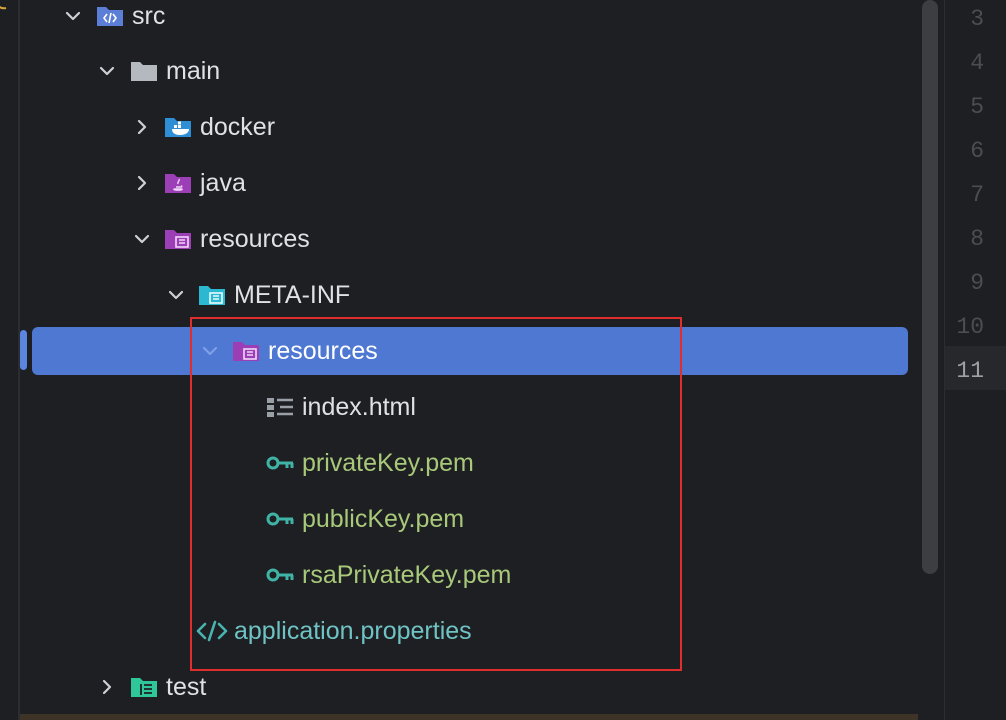 Image resolution: width=1006 pixels, height=720 pixels. Describe the element at coordinates (149, 16) in the screenshot. I see `tree-item-label: src` at that location.